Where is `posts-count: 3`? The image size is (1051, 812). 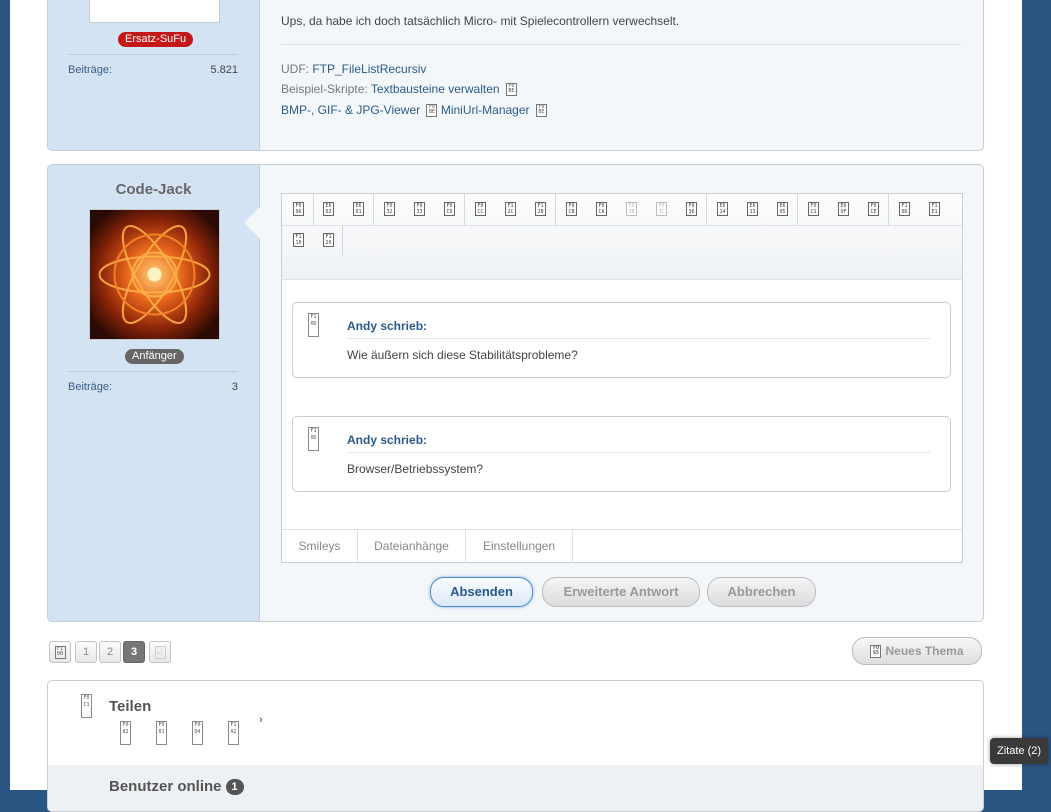 posts-count: 3 is located at coordinates (234, 387).